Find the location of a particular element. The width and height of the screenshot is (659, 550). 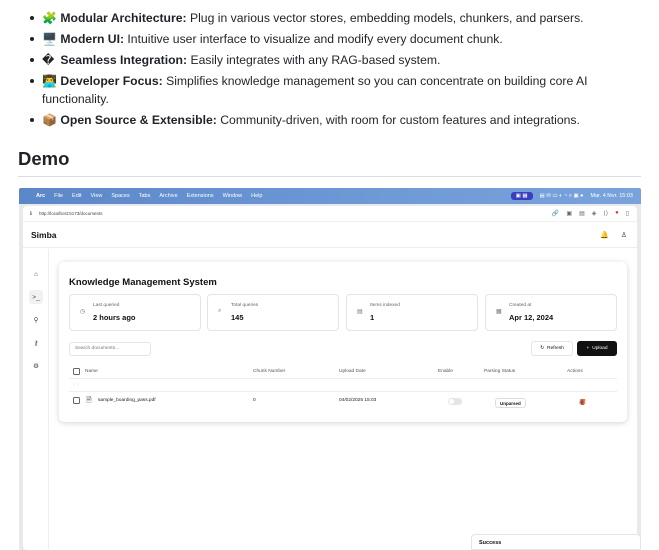

menu-item: Spaces is located at coordinates (120, 196).